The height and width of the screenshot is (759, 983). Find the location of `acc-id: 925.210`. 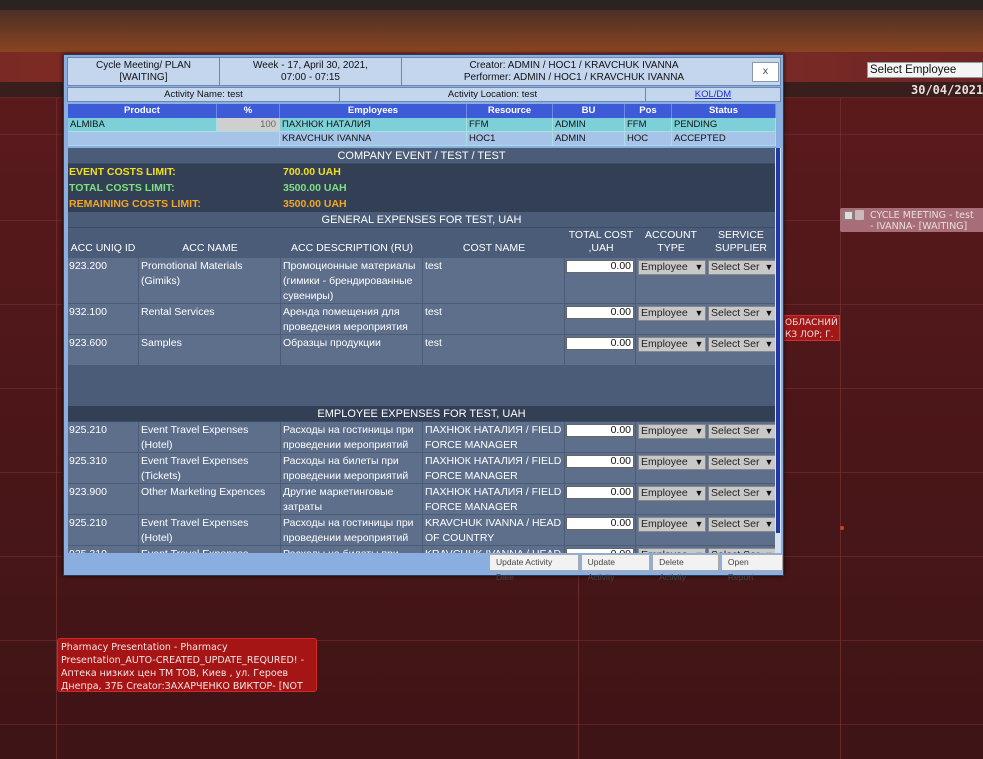

acc-id: 925.210 is located at coordinates (88, 523).